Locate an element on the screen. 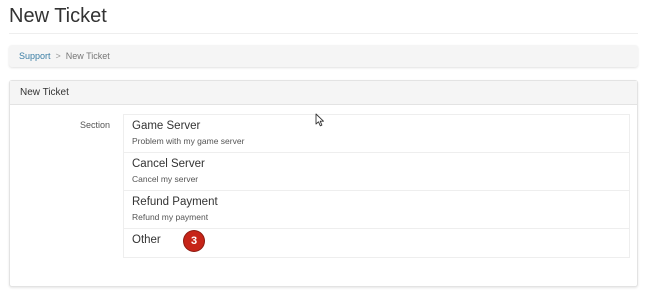  option-cancel-server: Cancel Server Cancel my server is located at coordinates (376, 172).